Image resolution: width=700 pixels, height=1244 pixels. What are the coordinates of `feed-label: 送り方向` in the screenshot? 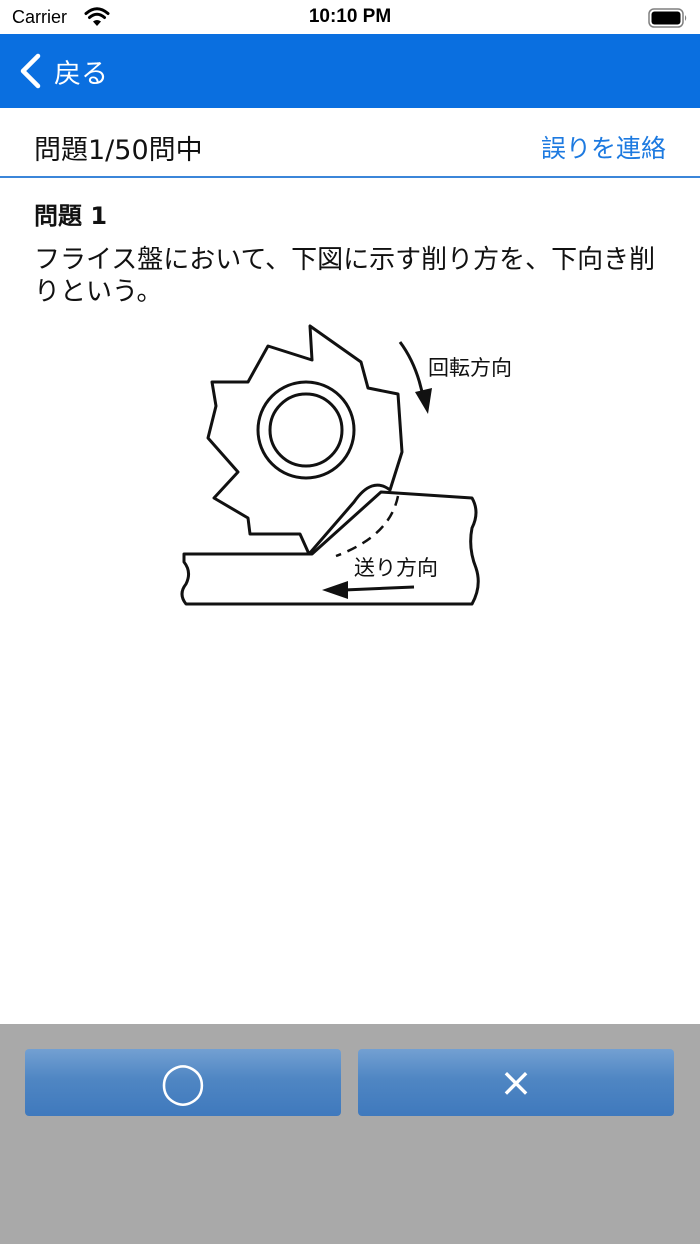 It's located at (396, 568).